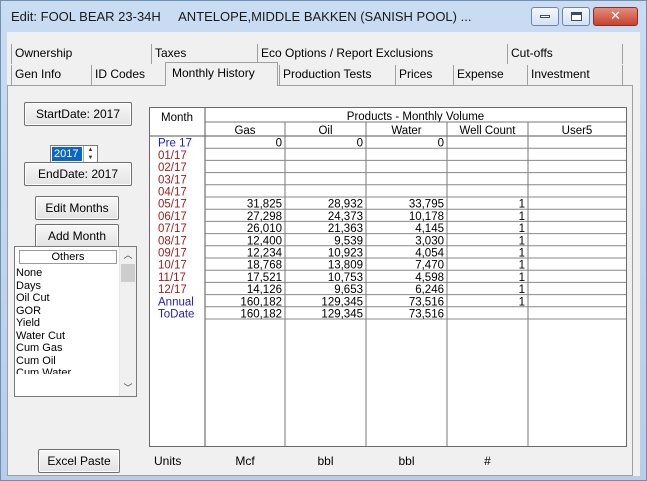 This screenshot has height=481, width=647. I want to click on month-cell: 07/17, so click(172, 229).